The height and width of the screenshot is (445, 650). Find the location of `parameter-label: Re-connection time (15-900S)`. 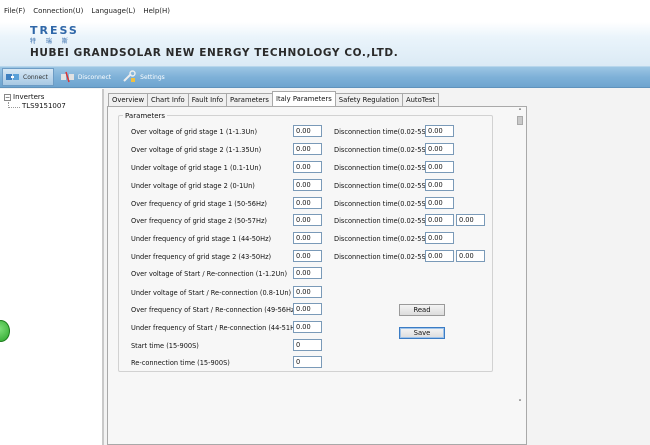

parameter-label: Re-connection time (15-900S) is located at coordinates (180, 363).